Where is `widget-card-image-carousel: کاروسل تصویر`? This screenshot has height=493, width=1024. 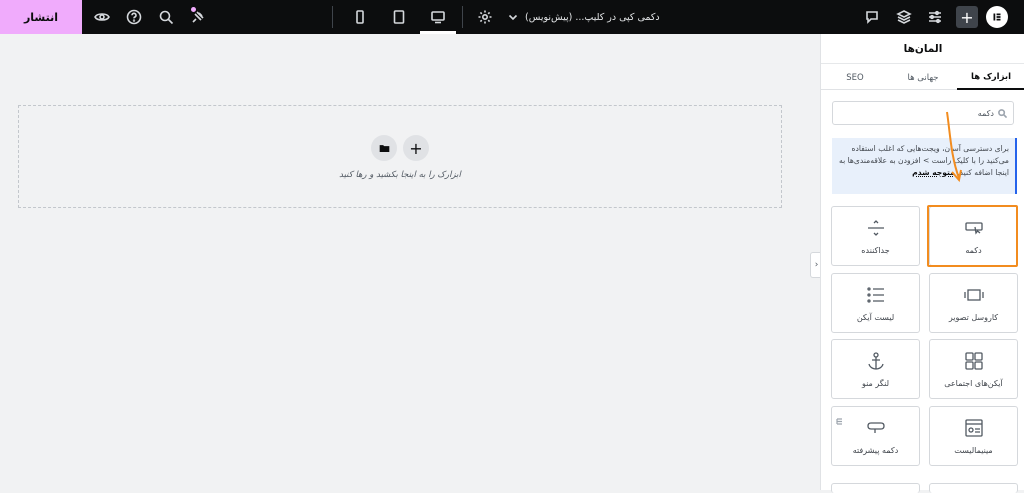 widget-card-image-carousel: کاروسل تصویر is located at coordinates (973, 303).